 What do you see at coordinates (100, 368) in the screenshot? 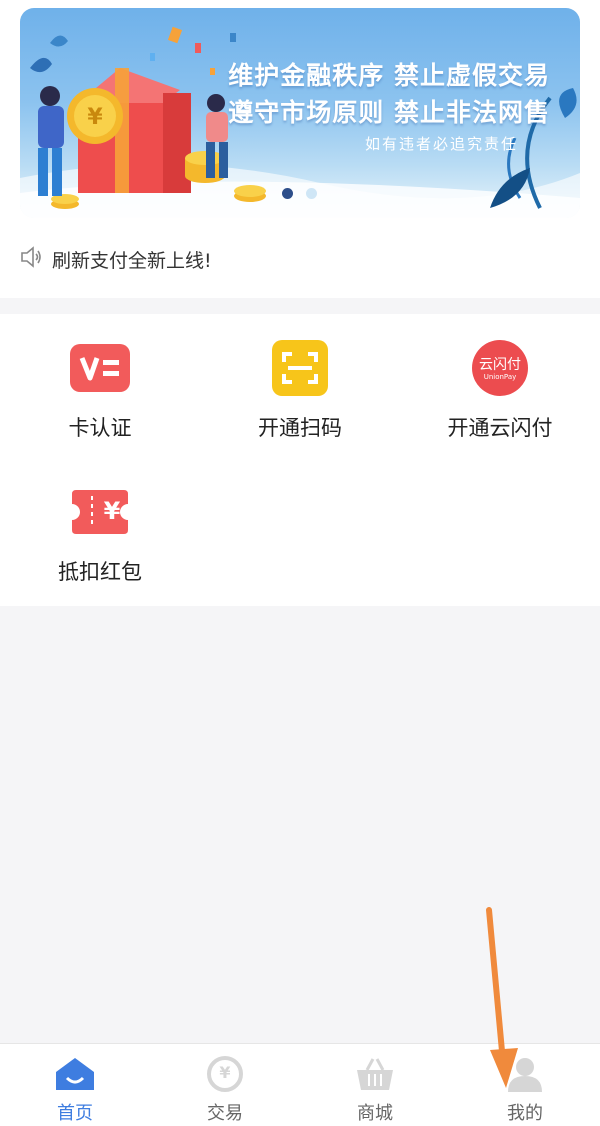
I see `card-verify-icon` at bounding box center [100, 368].